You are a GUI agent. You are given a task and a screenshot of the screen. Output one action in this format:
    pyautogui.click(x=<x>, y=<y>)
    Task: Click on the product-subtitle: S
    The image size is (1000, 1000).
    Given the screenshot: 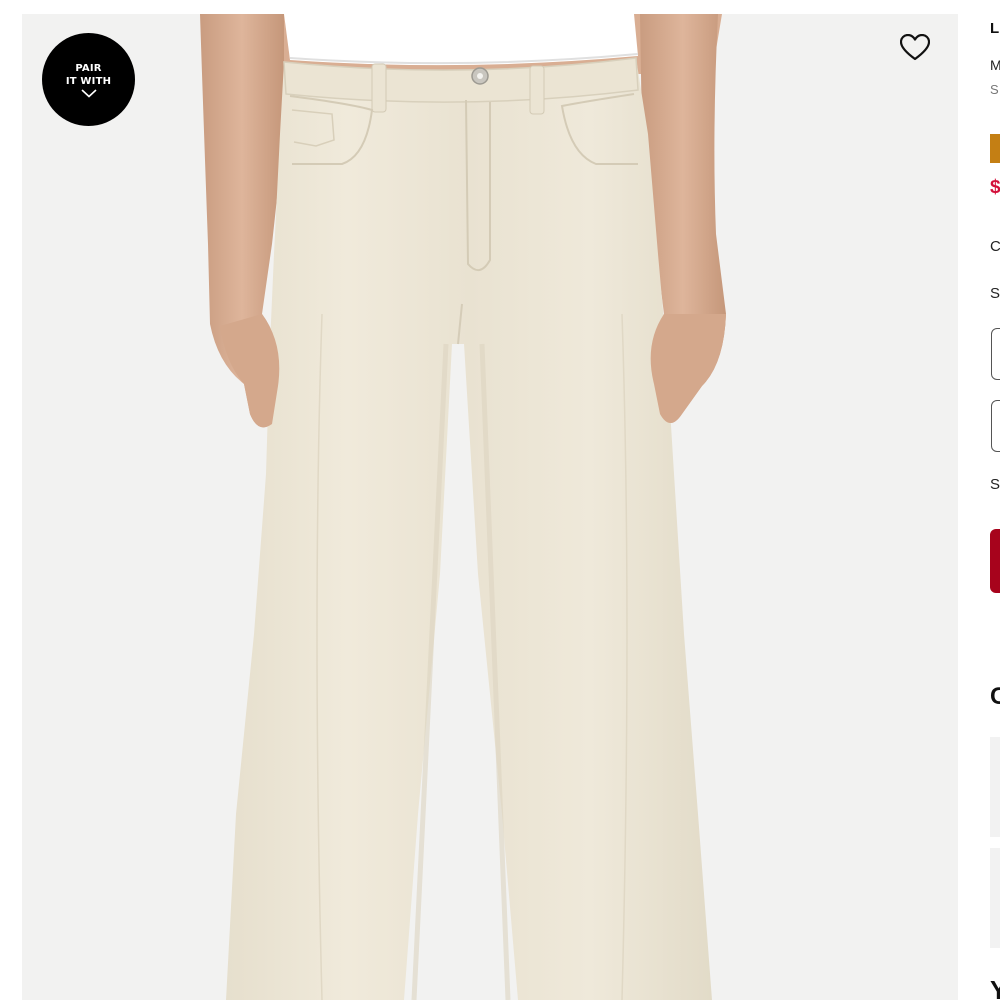 What is the action you would take?
    pyautogui.click(x=994, y=89)
    